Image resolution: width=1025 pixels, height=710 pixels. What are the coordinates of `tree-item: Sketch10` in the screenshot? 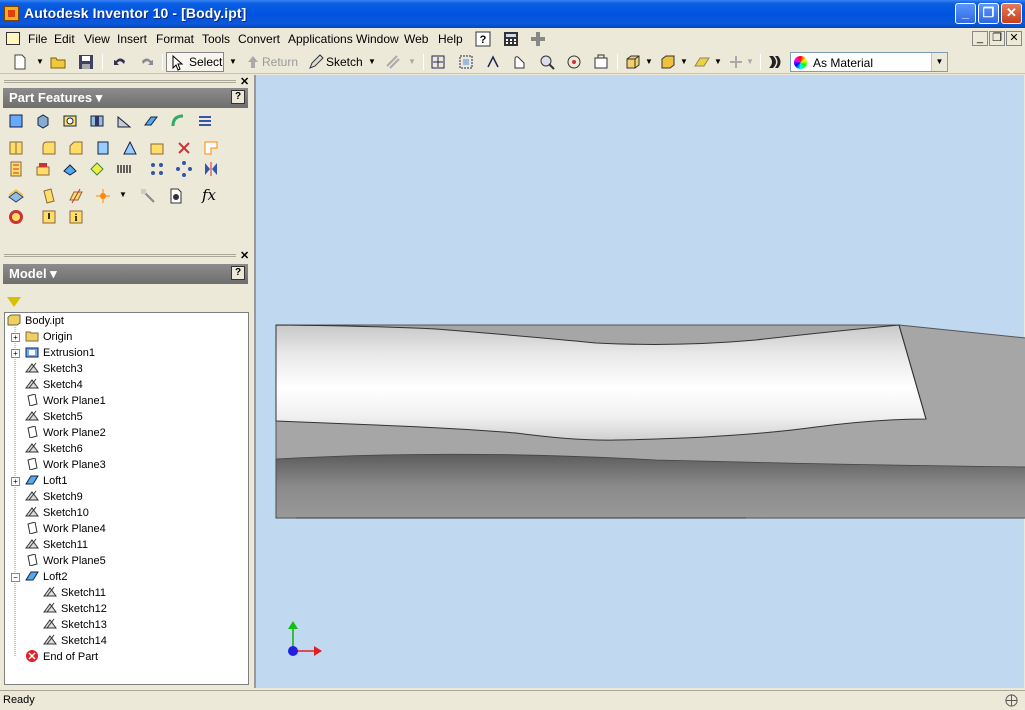 It's located at (57, 513).